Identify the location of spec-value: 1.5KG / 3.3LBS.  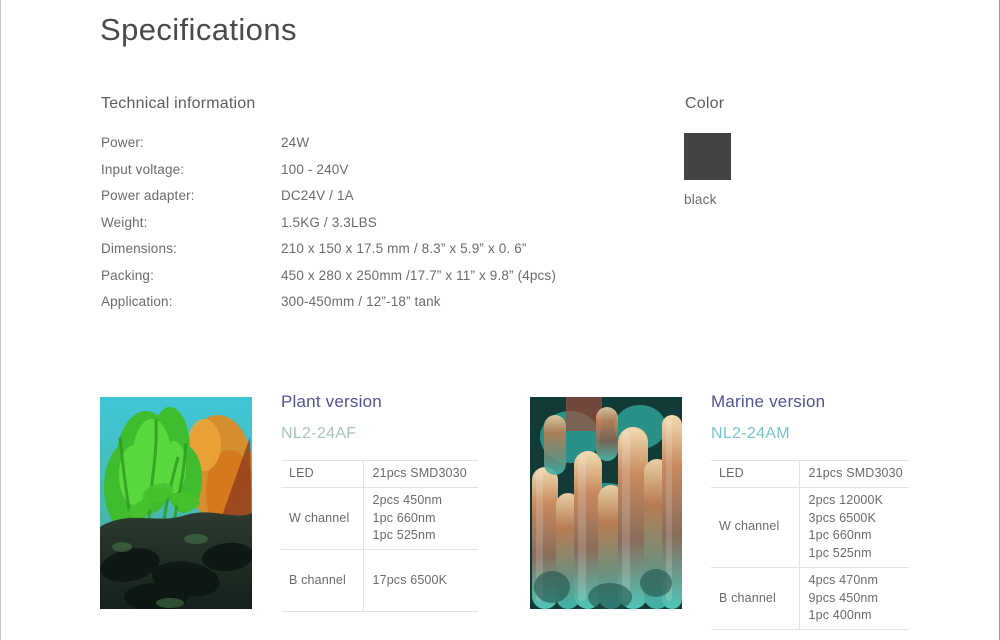
(329, 222).